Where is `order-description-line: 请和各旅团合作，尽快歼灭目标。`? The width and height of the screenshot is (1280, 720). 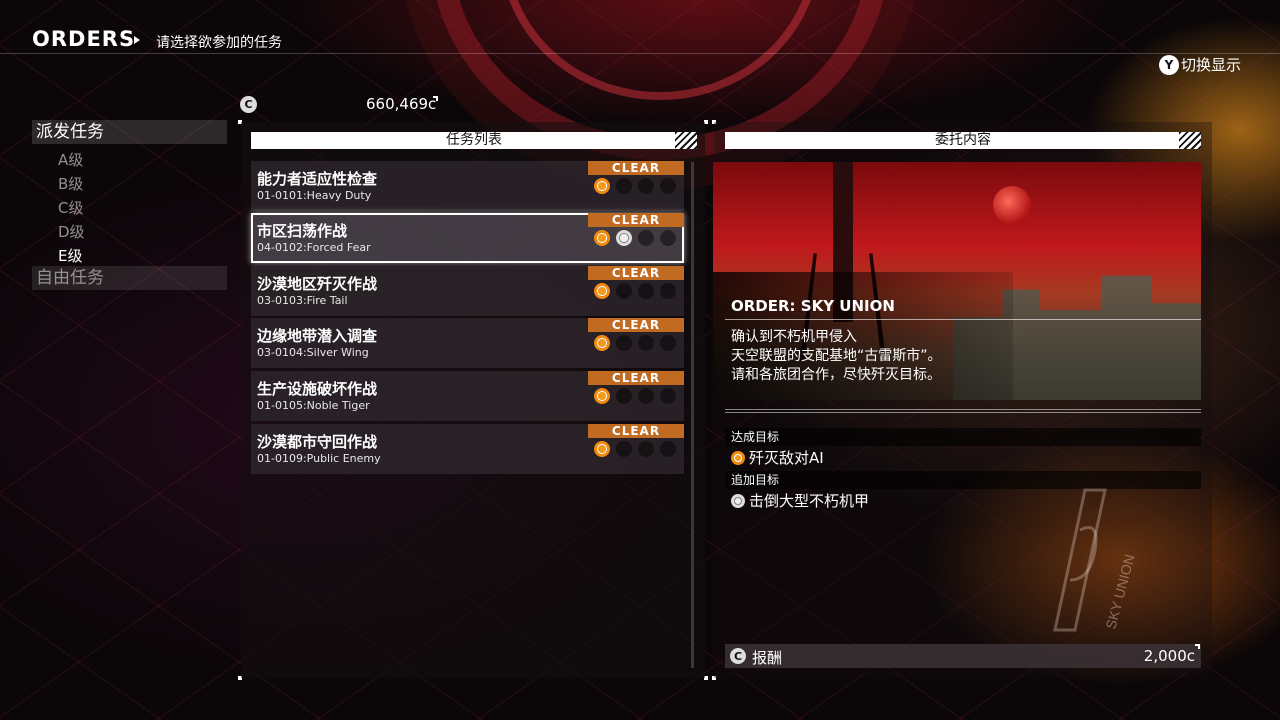 order-description-line: 请和各旅团合作，尽快歼灭目标。 is located at coordinates (836, 375).